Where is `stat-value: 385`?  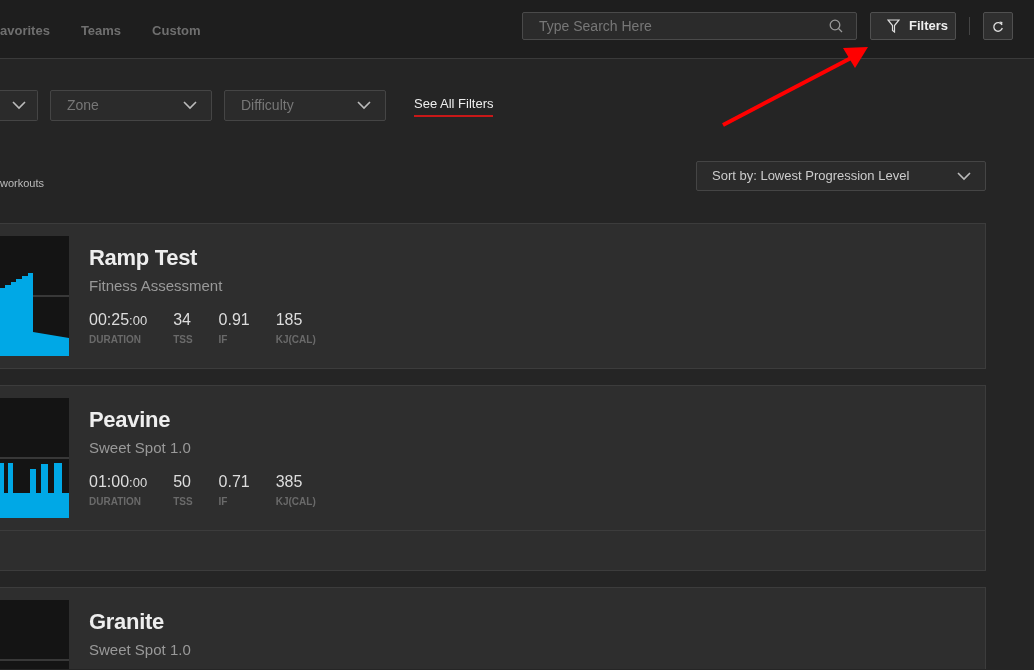 stat-value: 385 is located at coordinates (289, 481).